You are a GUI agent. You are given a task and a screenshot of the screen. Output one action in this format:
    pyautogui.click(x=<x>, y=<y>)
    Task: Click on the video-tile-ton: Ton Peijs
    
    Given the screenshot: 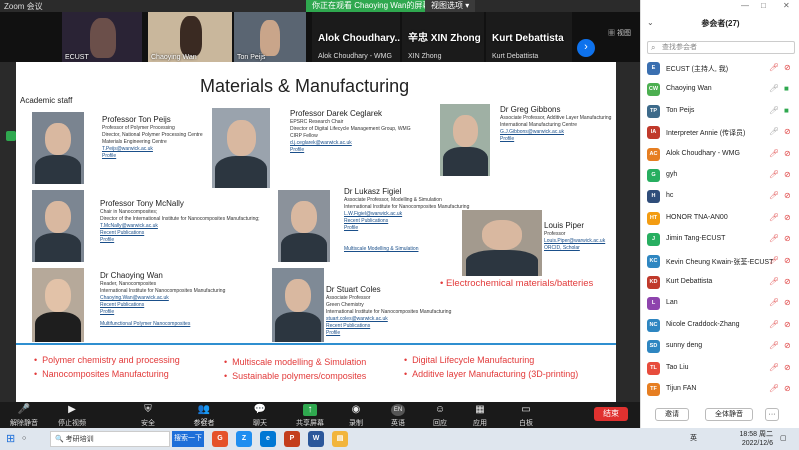 What is the action you would take?
    pyautogui.click(x=270, y=37)
    